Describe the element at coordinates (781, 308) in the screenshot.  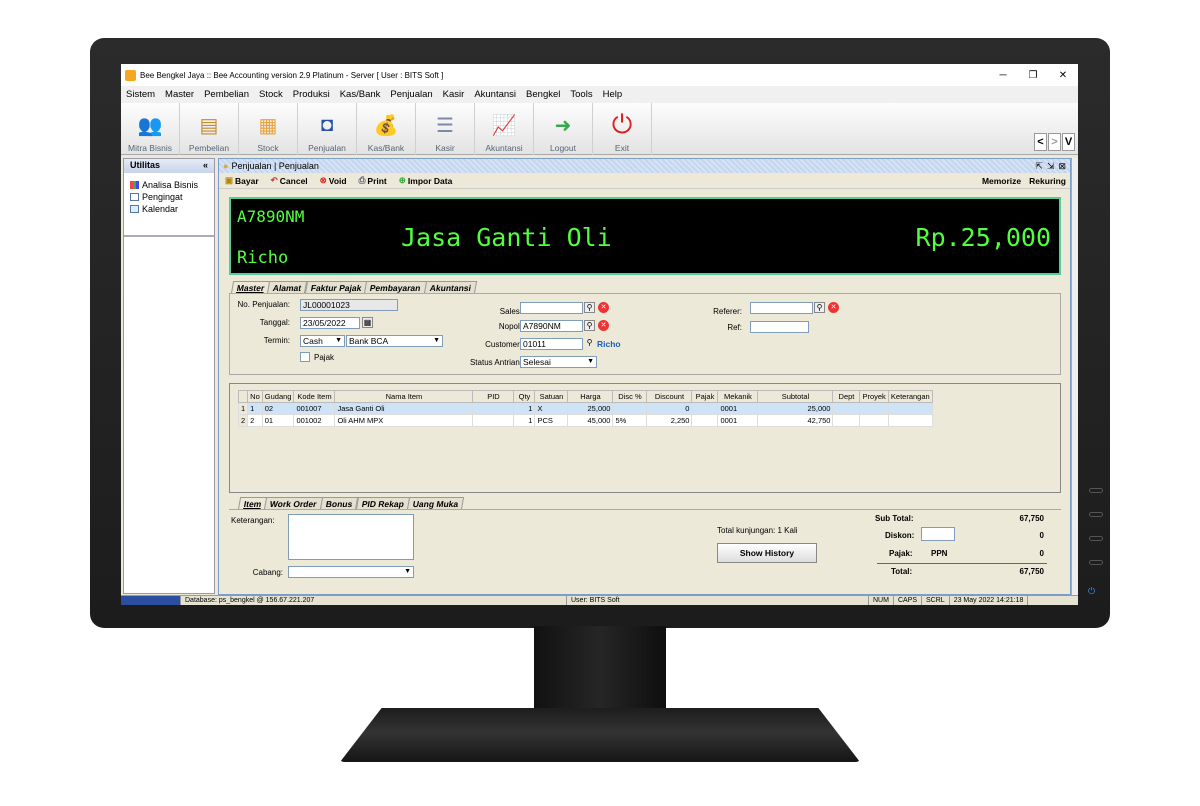
I see `referer-field` at that location.